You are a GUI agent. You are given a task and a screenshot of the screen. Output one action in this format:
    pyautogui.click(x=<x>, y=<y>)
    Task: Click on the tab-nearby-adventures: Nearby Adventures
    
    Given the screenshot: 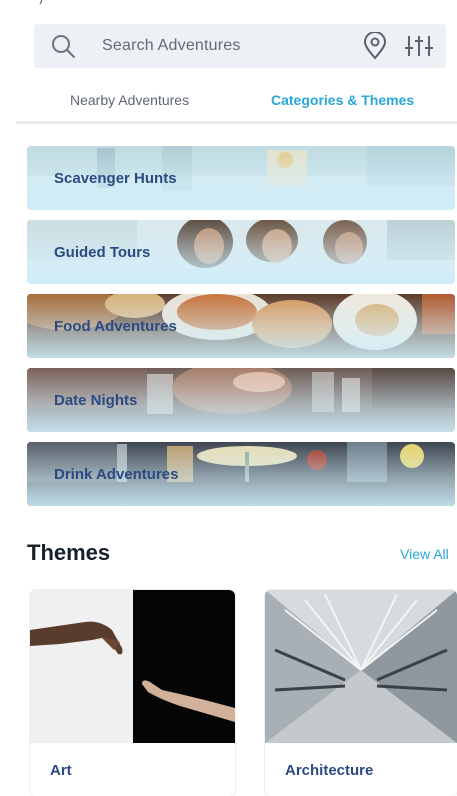 What is the action you would take?
    pyautogui.click(x=129, y=100)
    